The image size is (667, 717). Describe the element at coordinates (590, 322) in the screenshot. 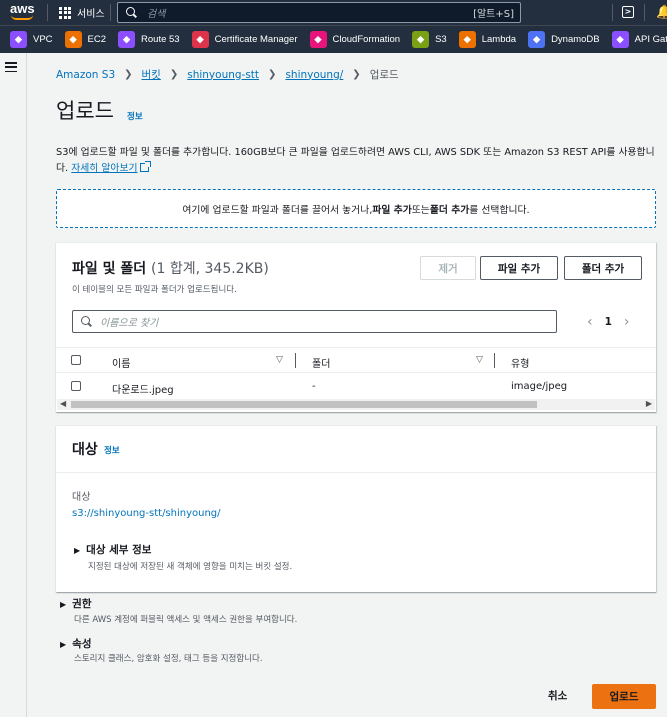

I see `chevron-left-icon: ‹` at that location.